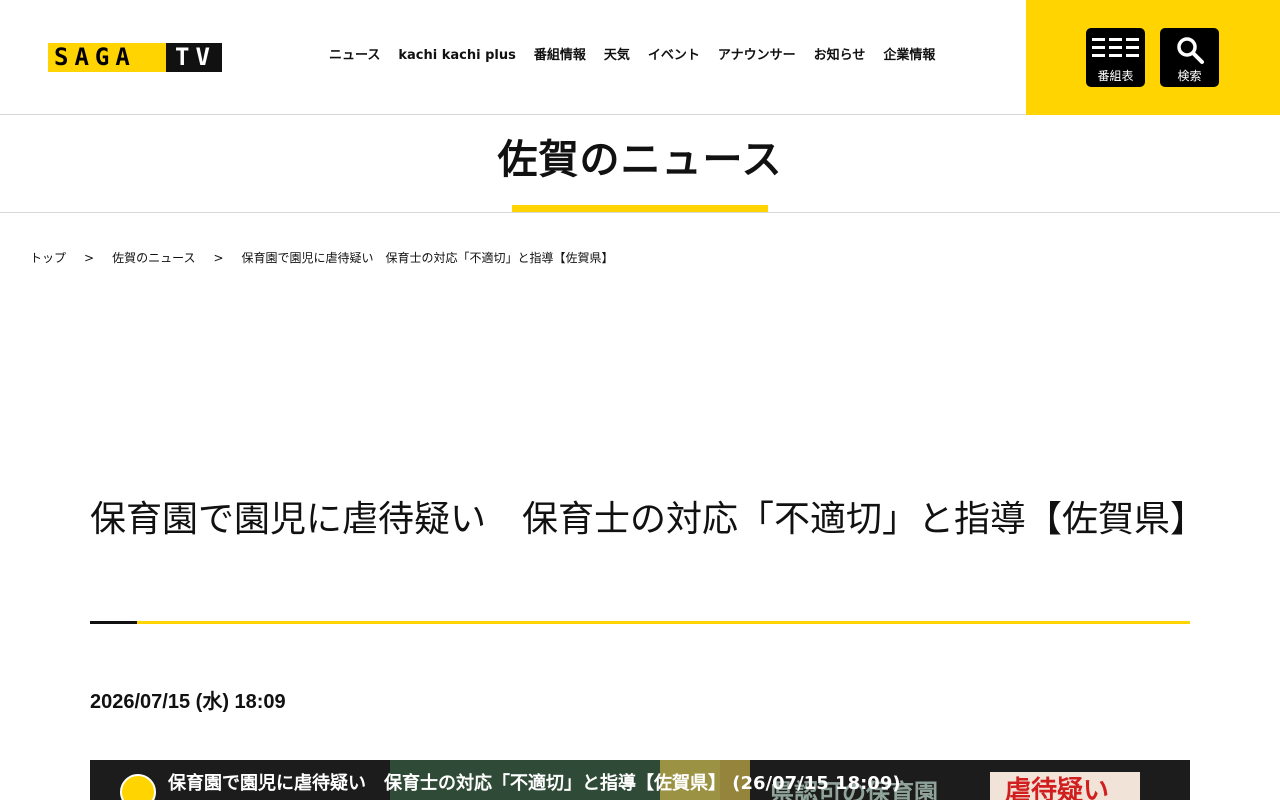 The width and height of the screenshot is (1280, 800). What do you see at coordinates (138, 787) in the screenshot?
I see `channel-avatar` at bounding box center [138, 787].